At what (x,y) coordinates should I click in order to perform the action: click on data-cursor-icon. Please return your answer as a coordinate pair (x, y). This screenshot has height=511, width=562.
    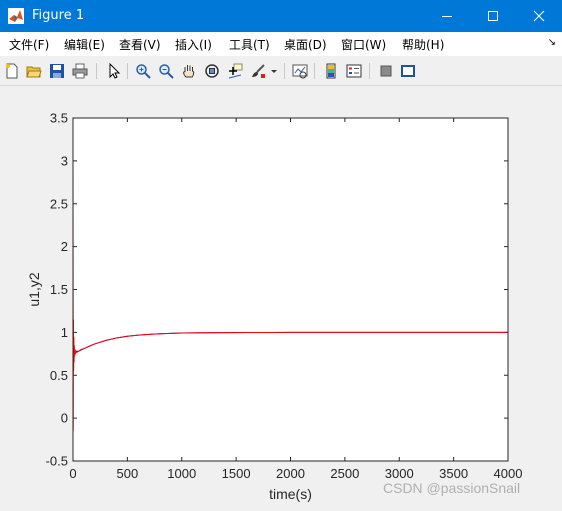
    Looking at the image, I should click on (235, 71).